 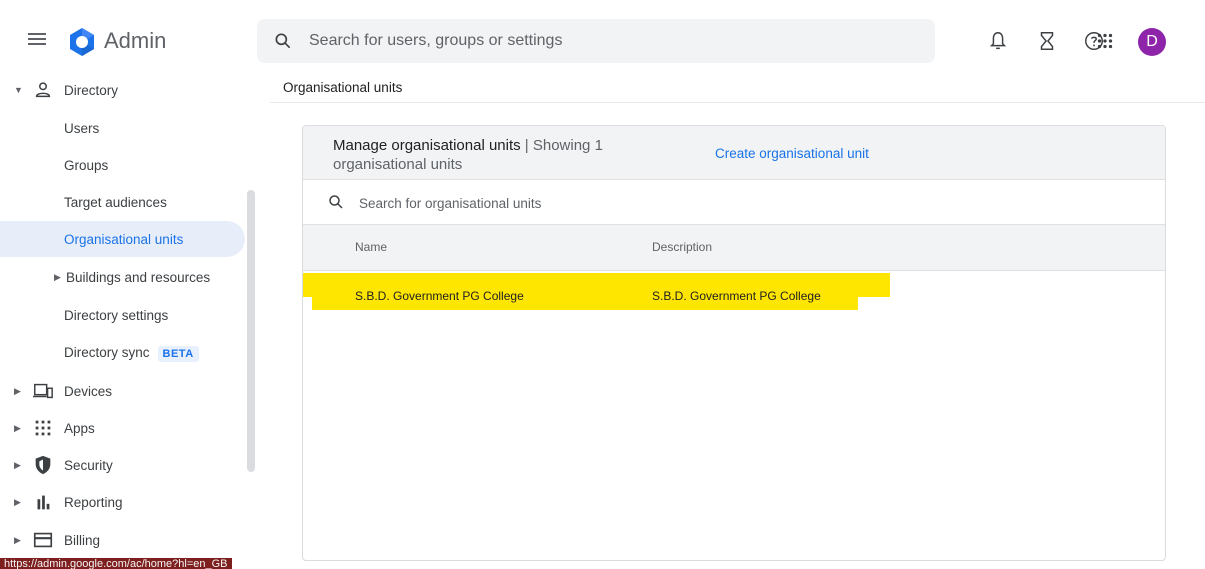 I want to click on directory-person-icon, so click(x=43, y=90).